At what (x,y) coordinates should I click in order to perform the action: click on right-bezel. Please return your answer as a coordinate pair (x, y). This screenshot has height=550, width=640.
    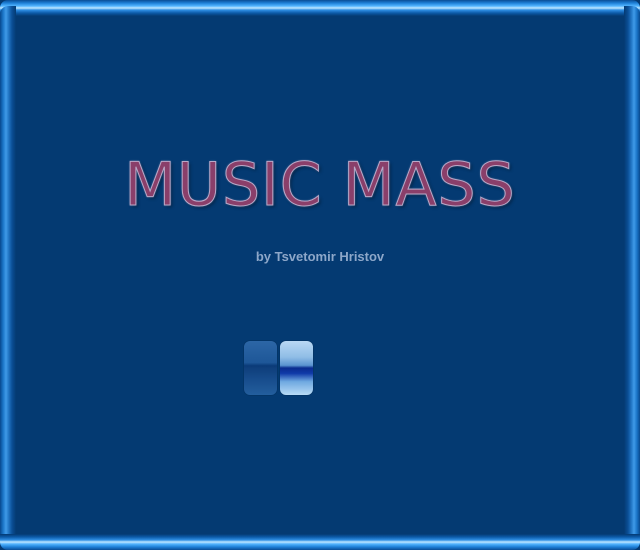
    Looking at the image, I should click on (632, 275).